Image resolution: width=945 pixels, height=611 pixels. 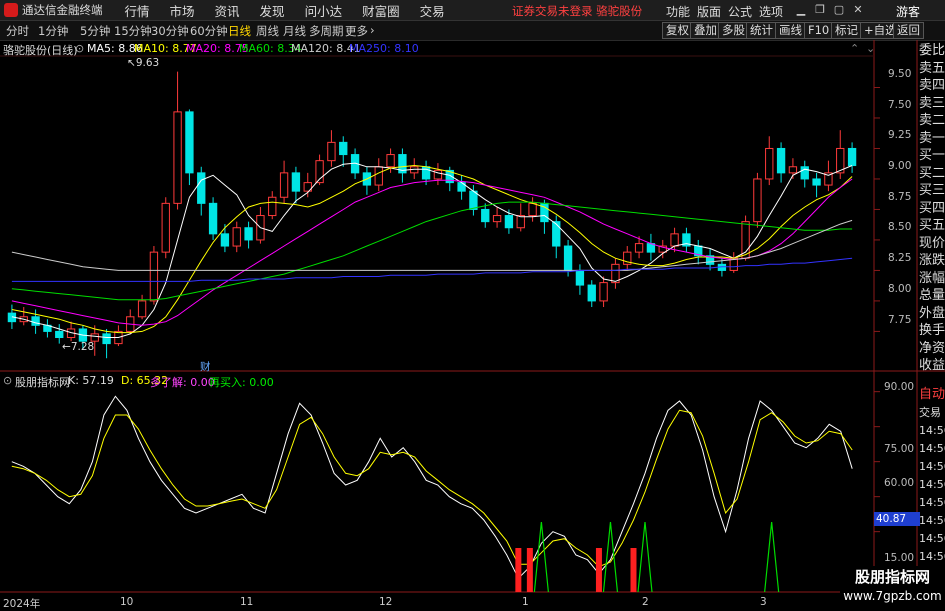 What do you see at coordinates (932, 103) in the screenshot?
I see `side-panel-item: 卖三` at bounding box center [932, 103].